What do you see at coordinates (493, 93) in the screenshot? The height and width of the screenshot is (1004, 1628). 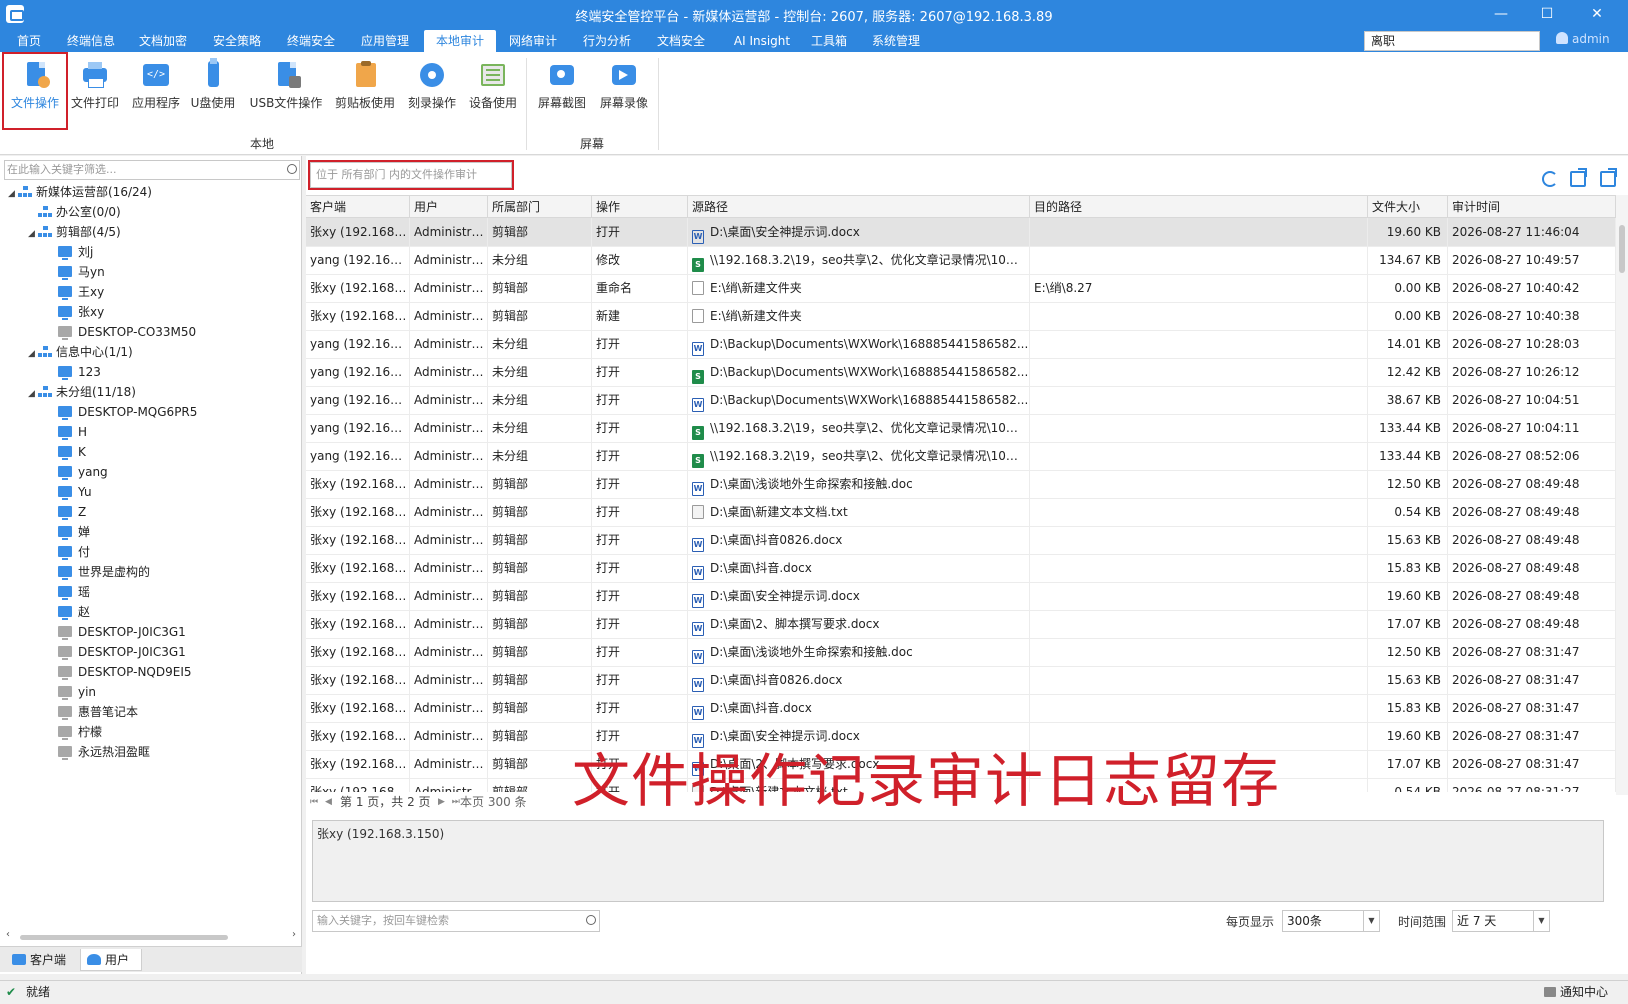 I see `device-usage-button: 设备使用` at bounding box center [493, 93].